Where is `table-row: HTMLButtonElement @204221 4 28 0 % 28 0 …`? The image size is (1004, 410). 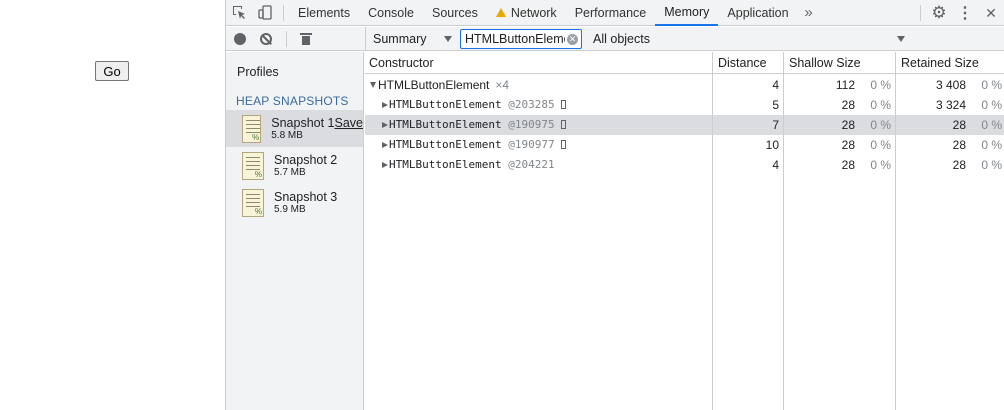 table-row: HTMLButtonElement @204221 4 28 0 % 28 0 … is located at coordinates (684, 165).